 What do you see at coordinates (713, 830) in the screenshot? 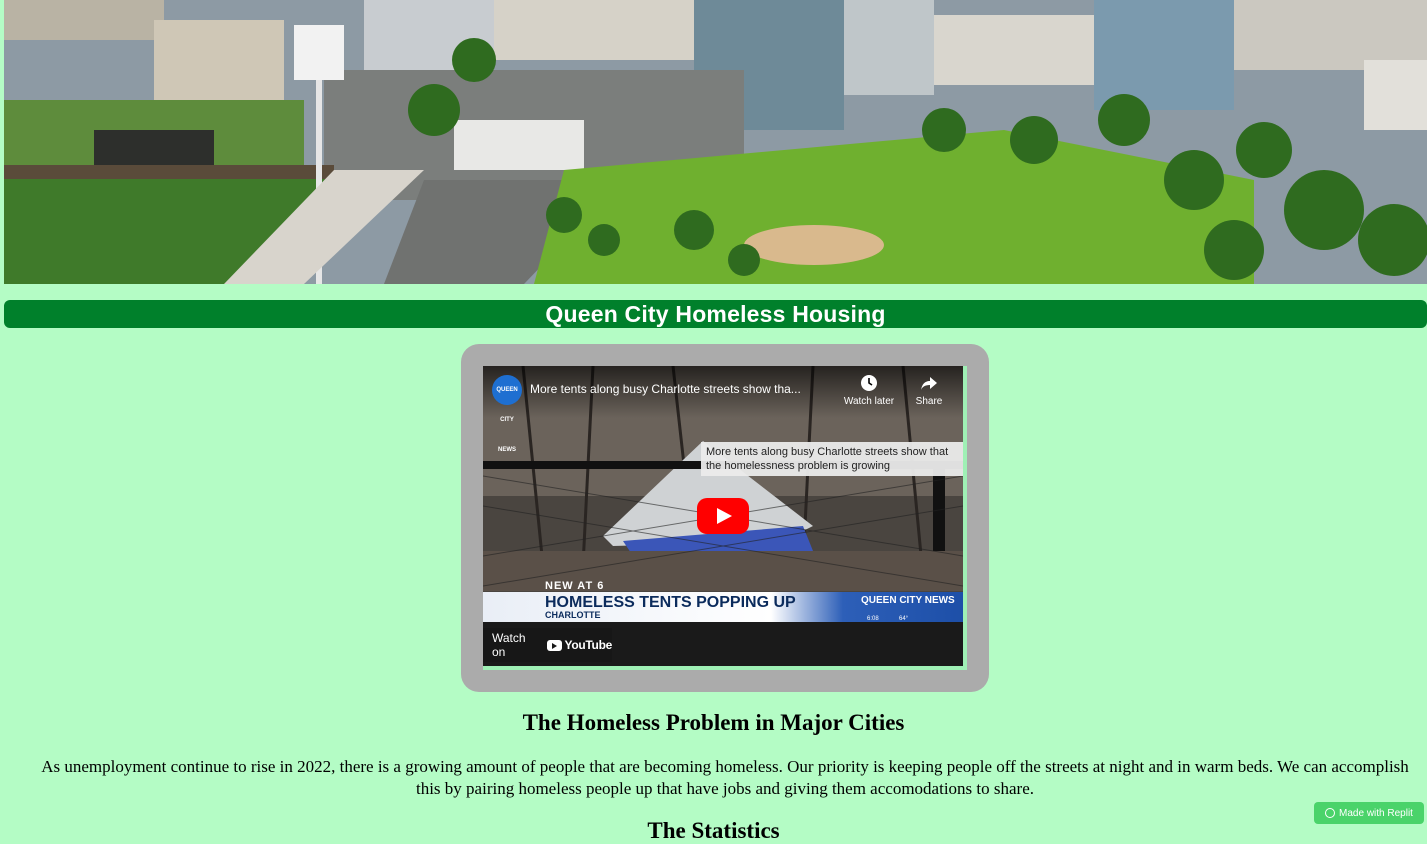
I see `statistics-heading: The Statistics` at bounding box center [713, 830].